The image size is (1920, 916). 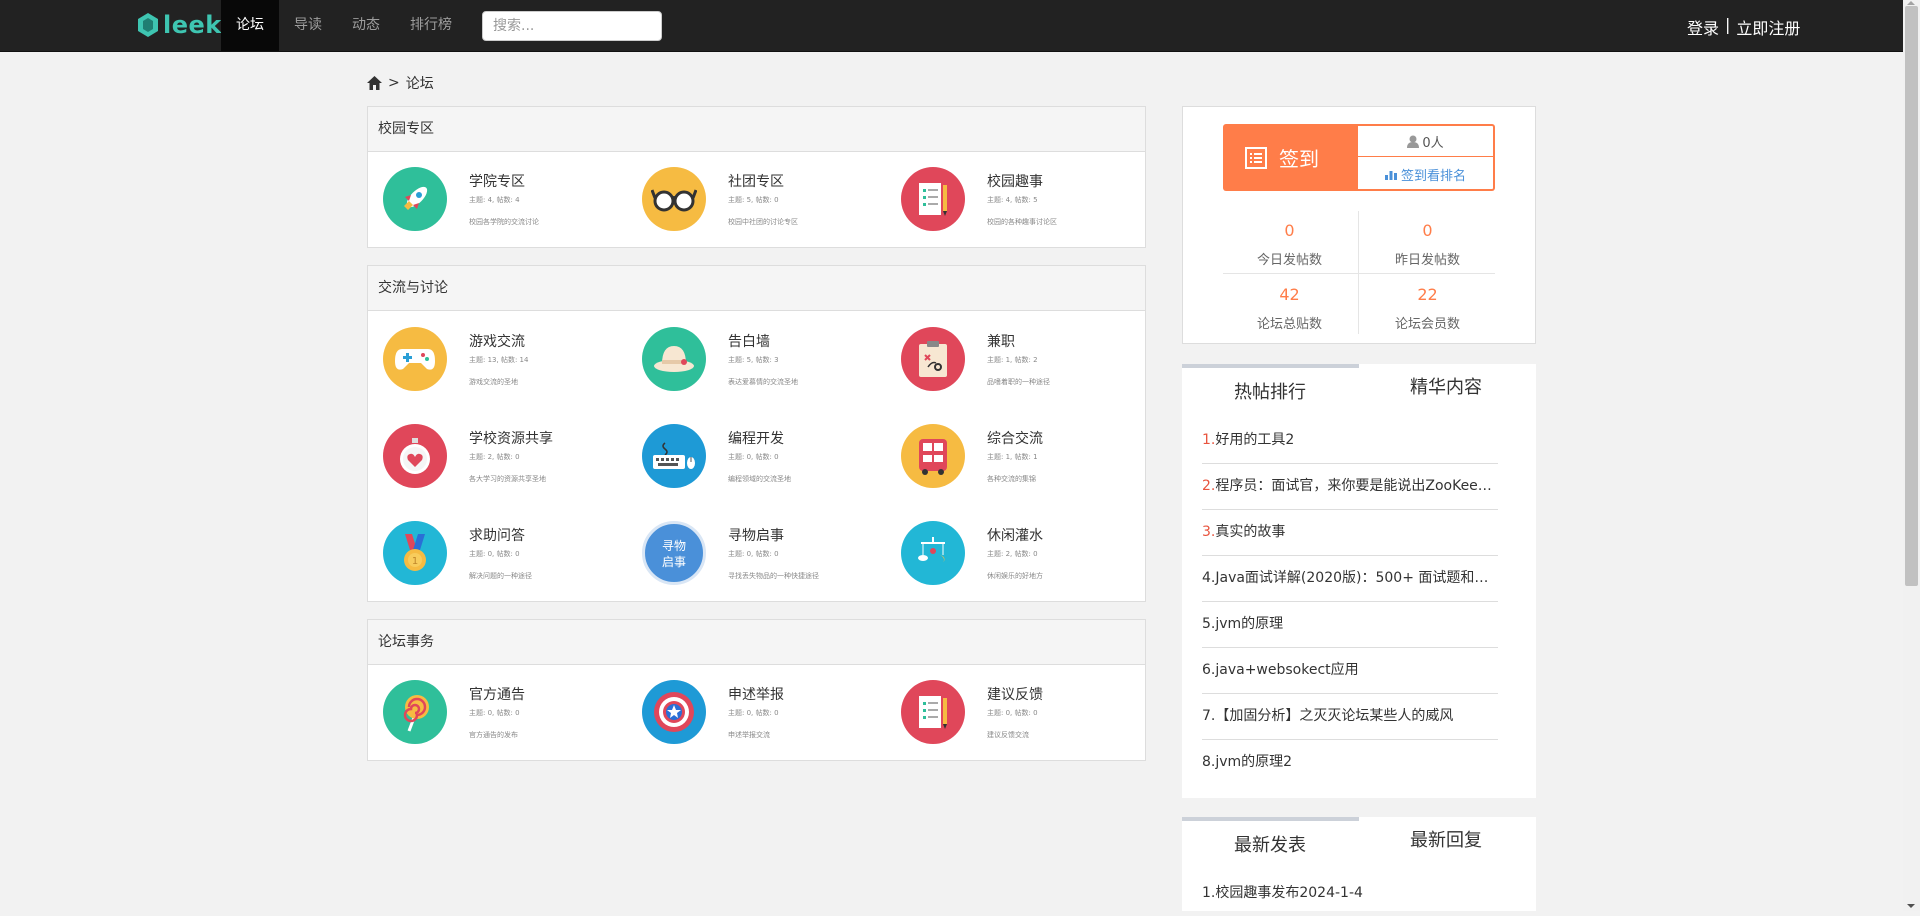 I want to click on page-scrollbar, so click(x=1911, y=455).